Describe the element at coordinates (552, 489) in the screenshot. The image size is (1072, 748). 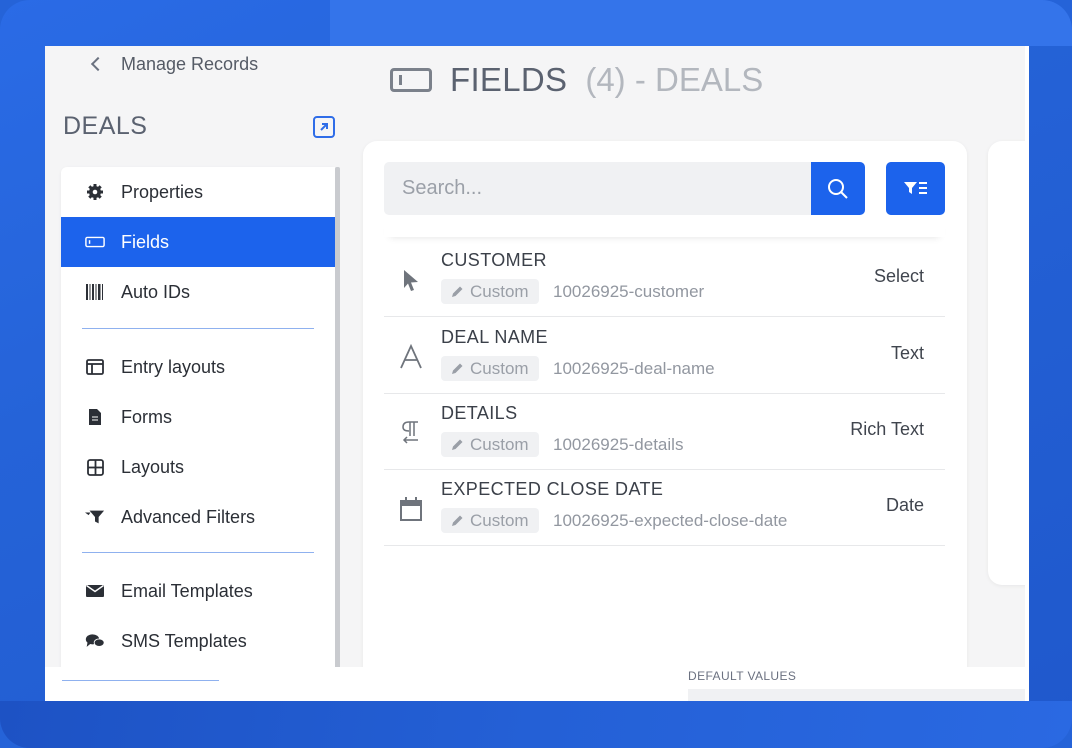
I see `field-name: EXPECTED CLOSE DATE` at that location.